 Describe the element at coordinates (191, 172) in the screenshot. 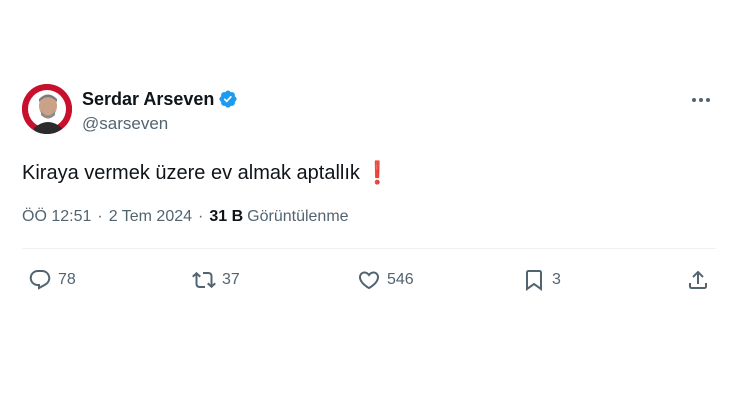

I see `tweet-body: Kiraya vermek üzere ev almak aptallık` at that location.